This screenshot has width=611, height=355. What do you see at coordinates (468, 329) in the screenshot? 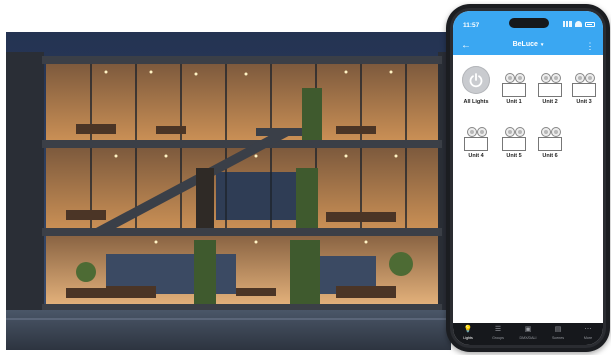
I see `bulb-icon: 💡` at bounding box center [468, 329].